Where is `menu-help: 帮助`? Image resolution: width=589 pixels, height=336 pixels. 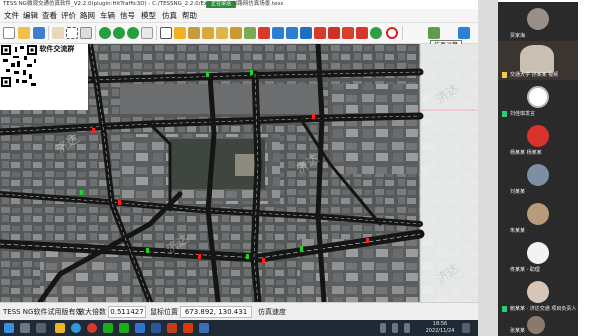 menu-help: 帮助 is located at coordinates (189, 16).